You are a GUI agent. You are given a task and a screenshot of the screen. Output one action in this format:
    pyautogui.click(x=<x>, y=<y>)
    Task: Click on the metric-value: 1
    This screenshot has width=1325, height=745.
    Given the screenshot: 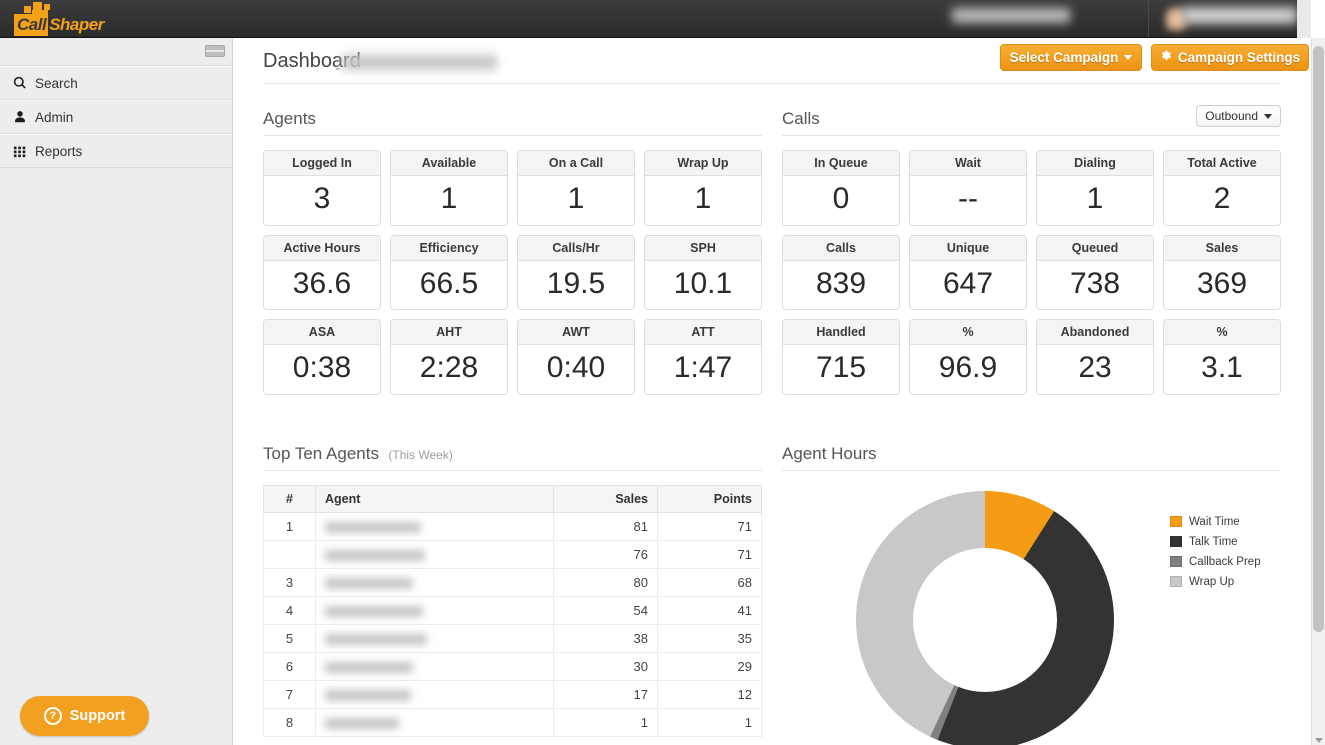 What is the action you would take?
    pyautogui.click(x=576, y=198)
    